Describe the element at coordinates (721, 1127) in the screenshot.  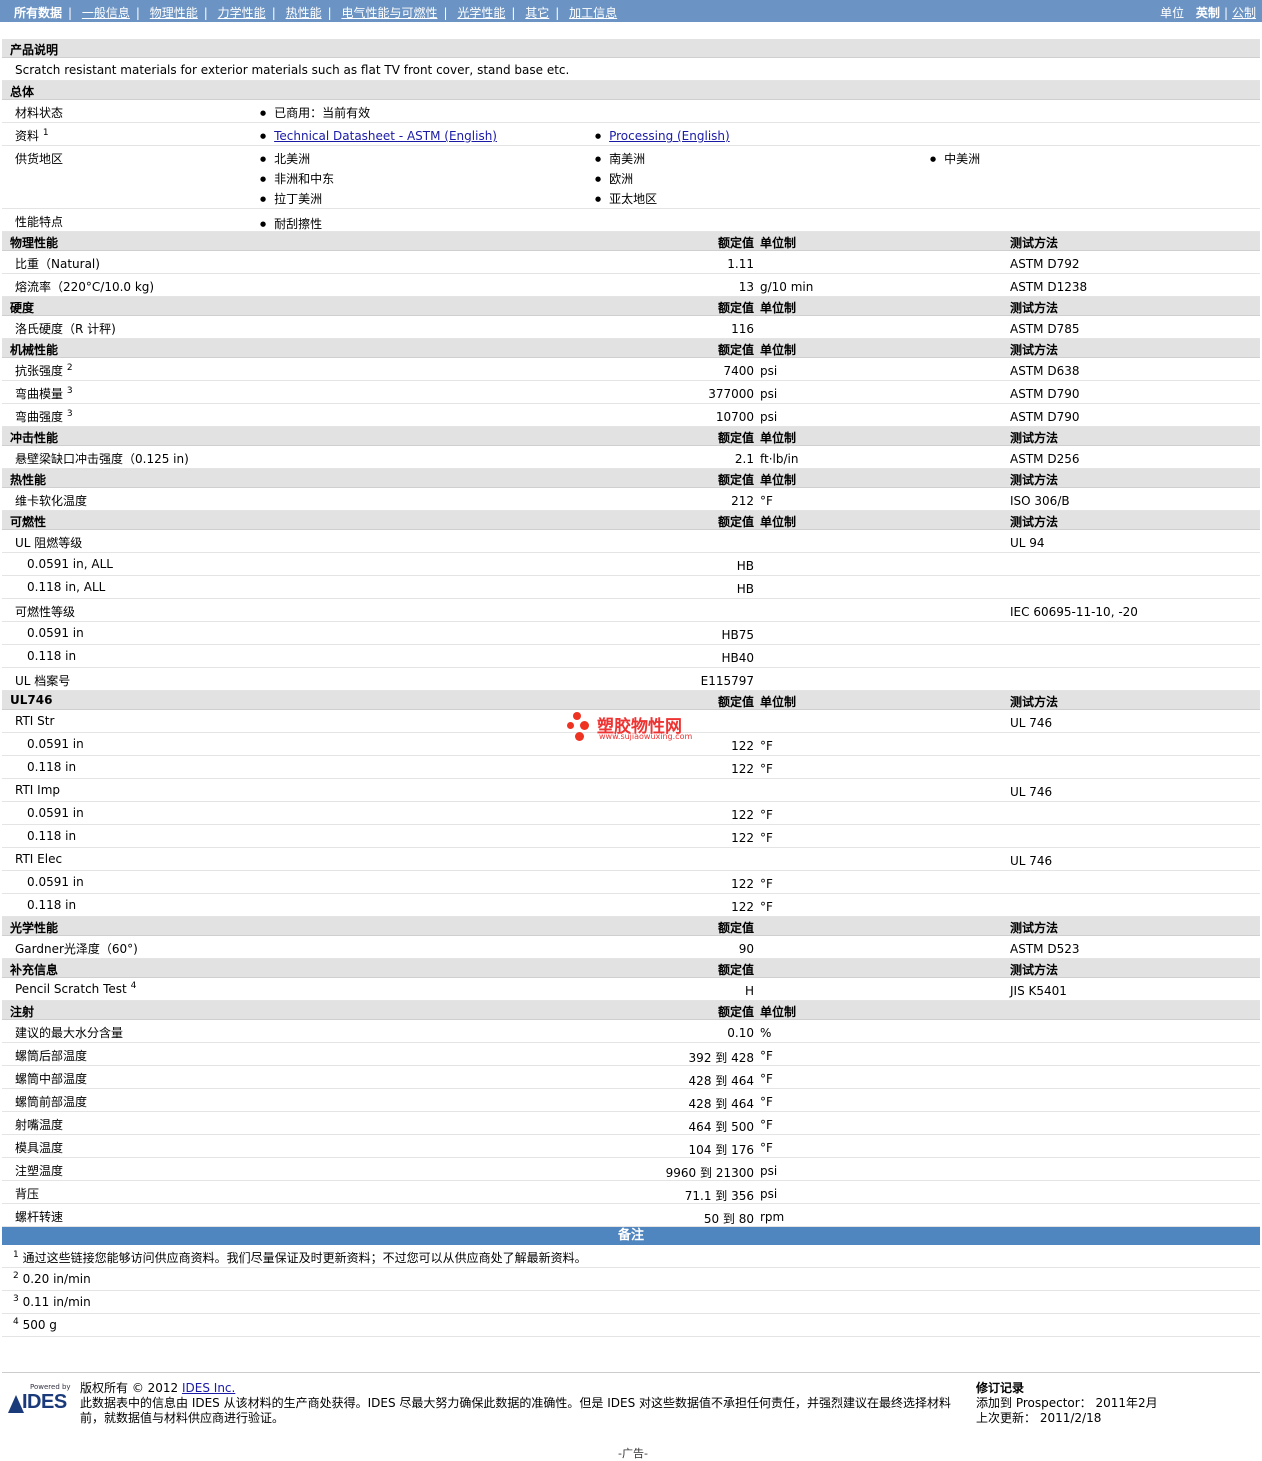
I see `property-value: 464 到 500` at that location.